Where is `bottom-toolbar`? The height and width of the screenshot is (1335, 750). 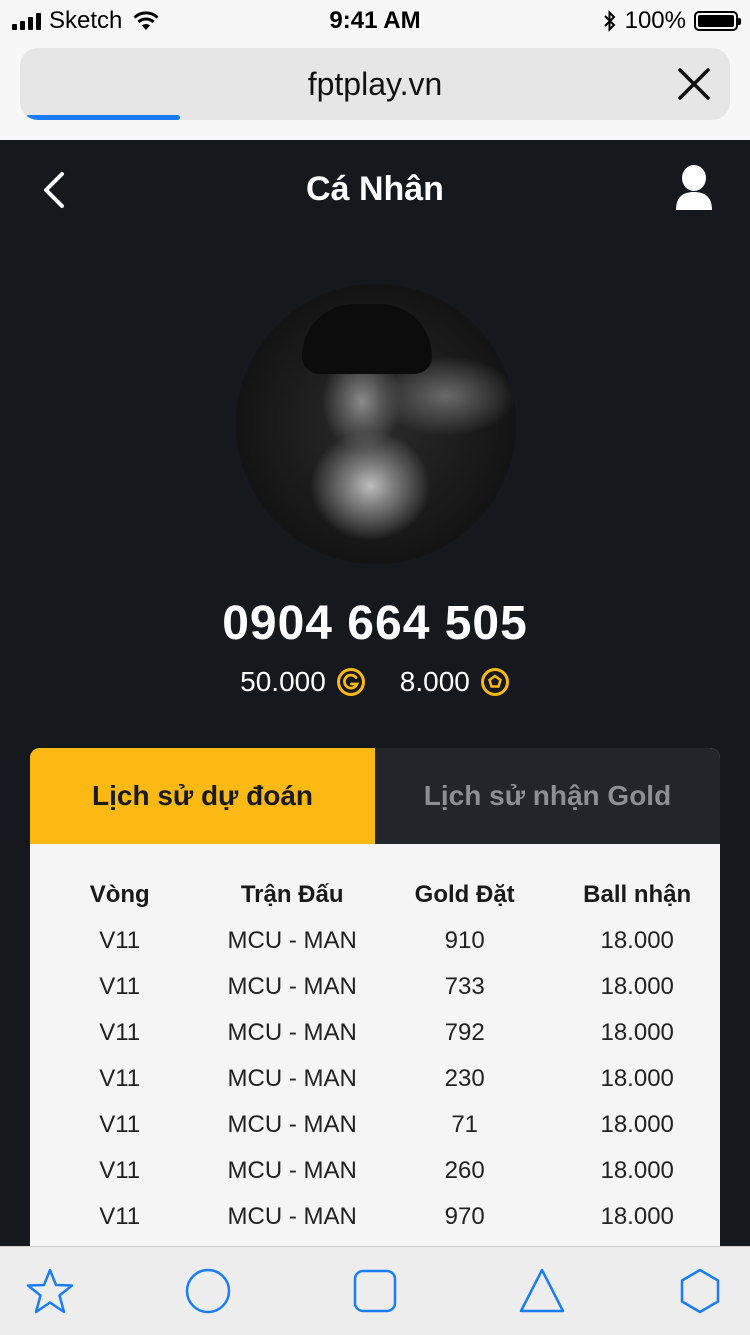 bottom-toolbar is located at coordinates (375, 1290).